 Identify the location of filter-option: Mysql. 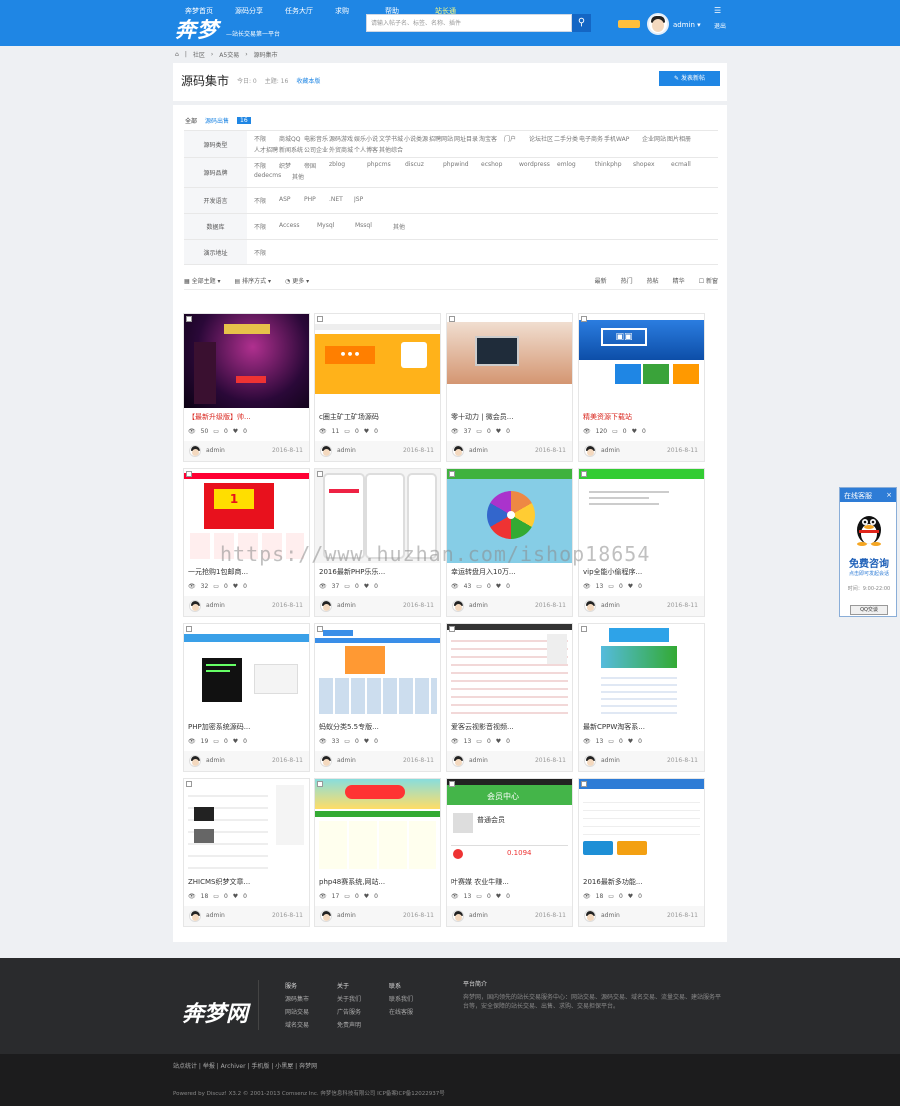
(336, 227).